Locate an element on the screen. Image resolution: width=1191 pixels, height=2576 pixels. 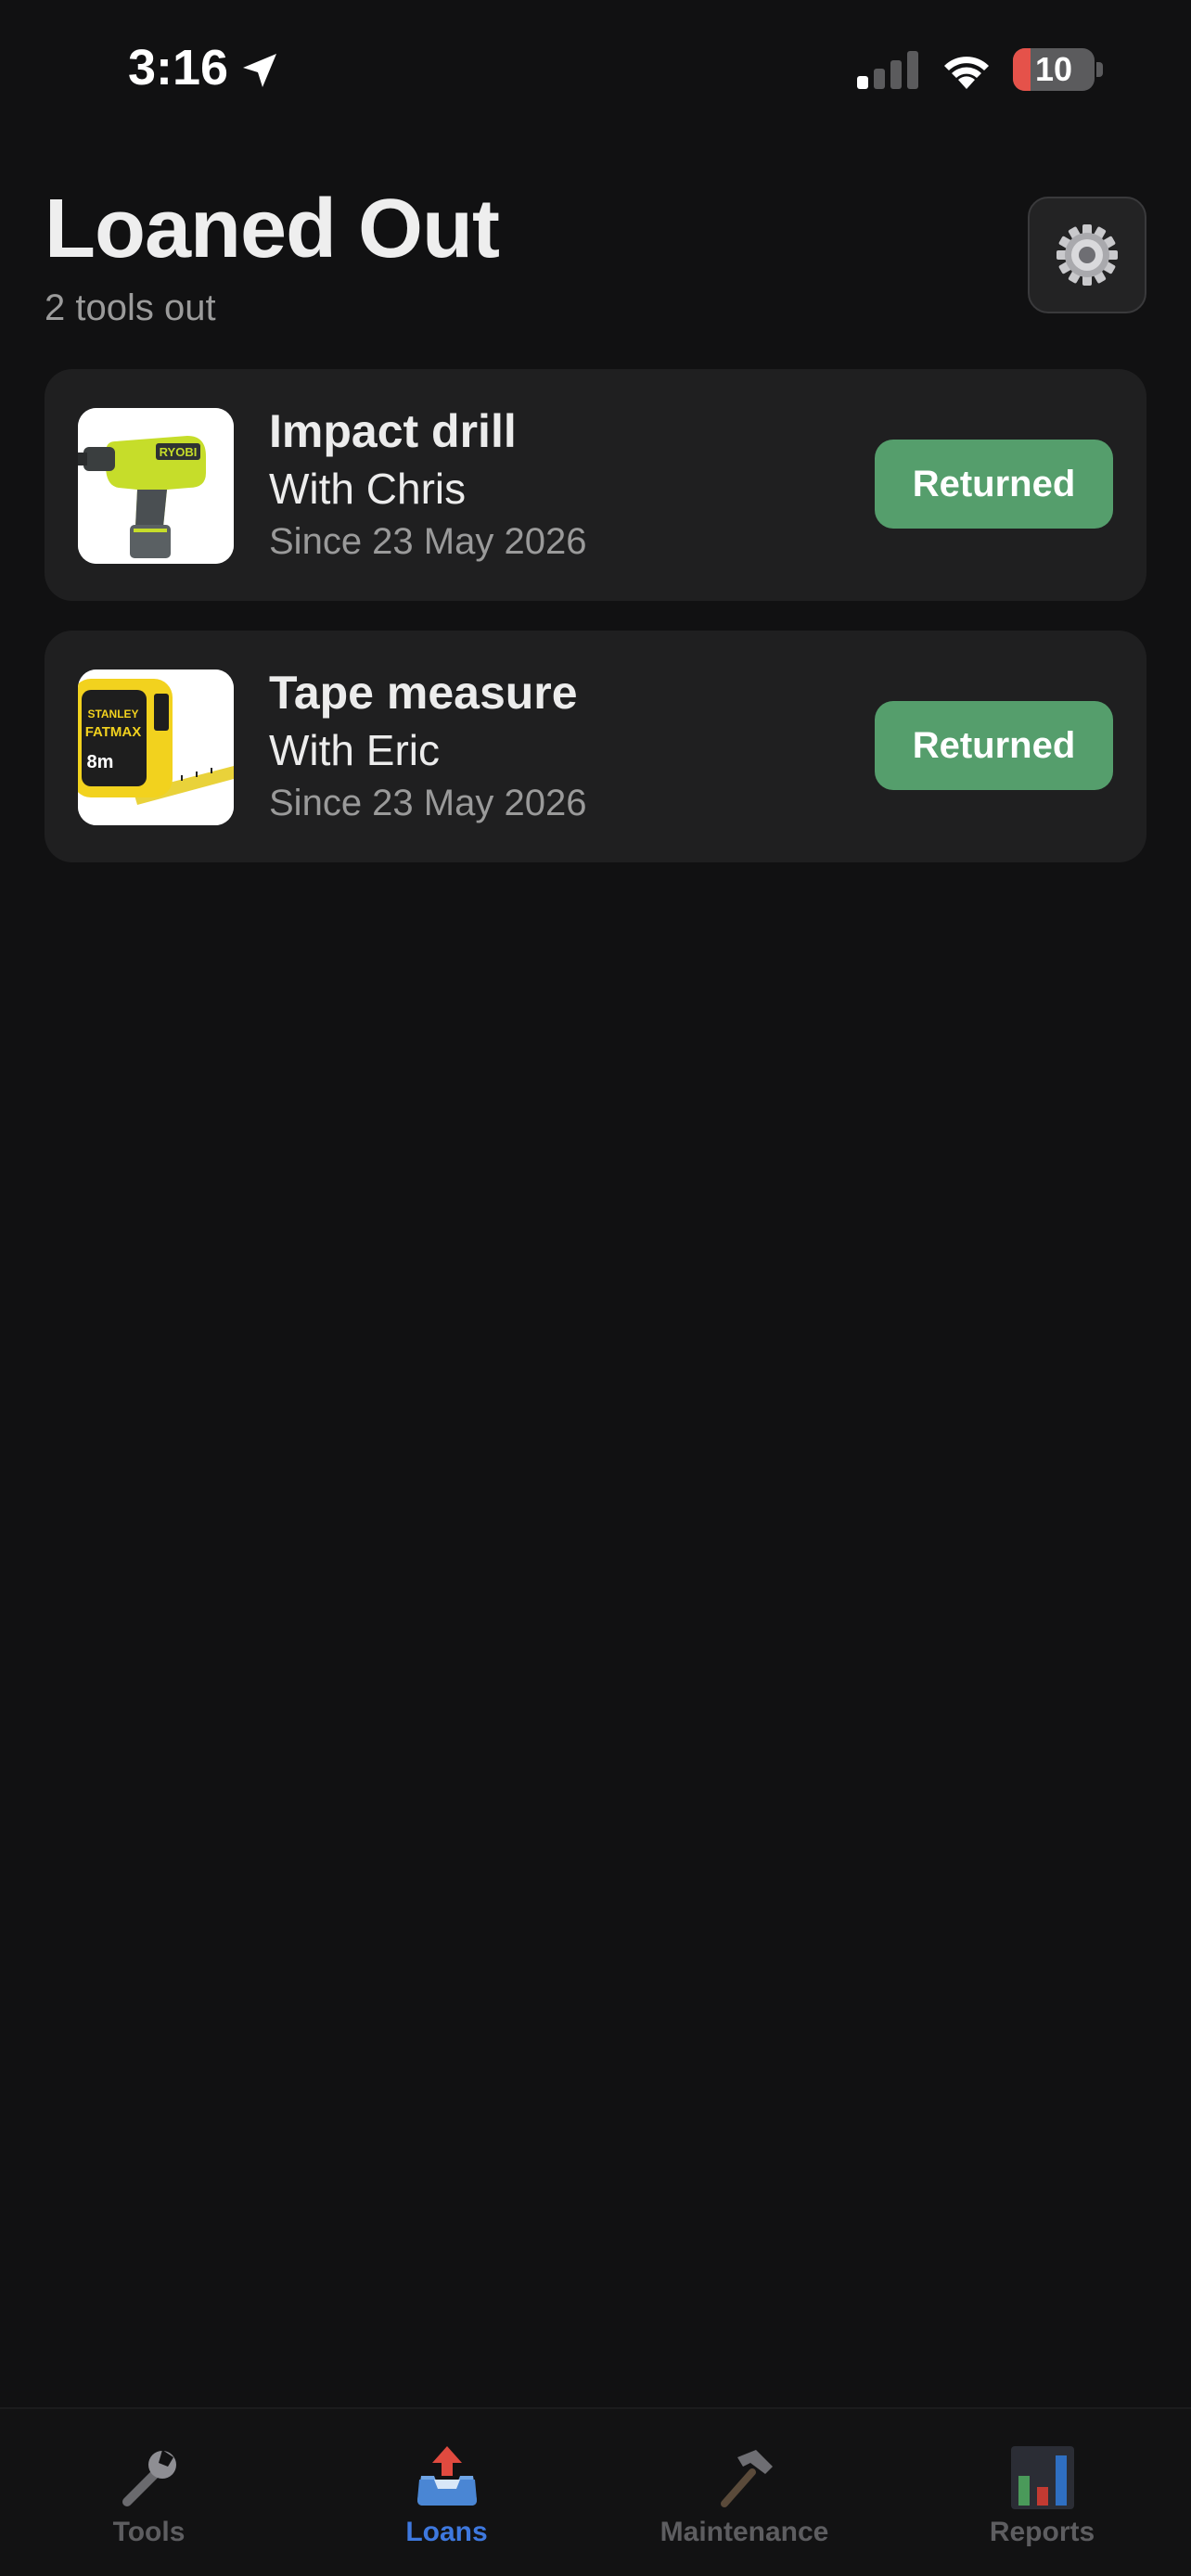
tab-maintenance: Maintenance is located at coordinates (744, 2492).